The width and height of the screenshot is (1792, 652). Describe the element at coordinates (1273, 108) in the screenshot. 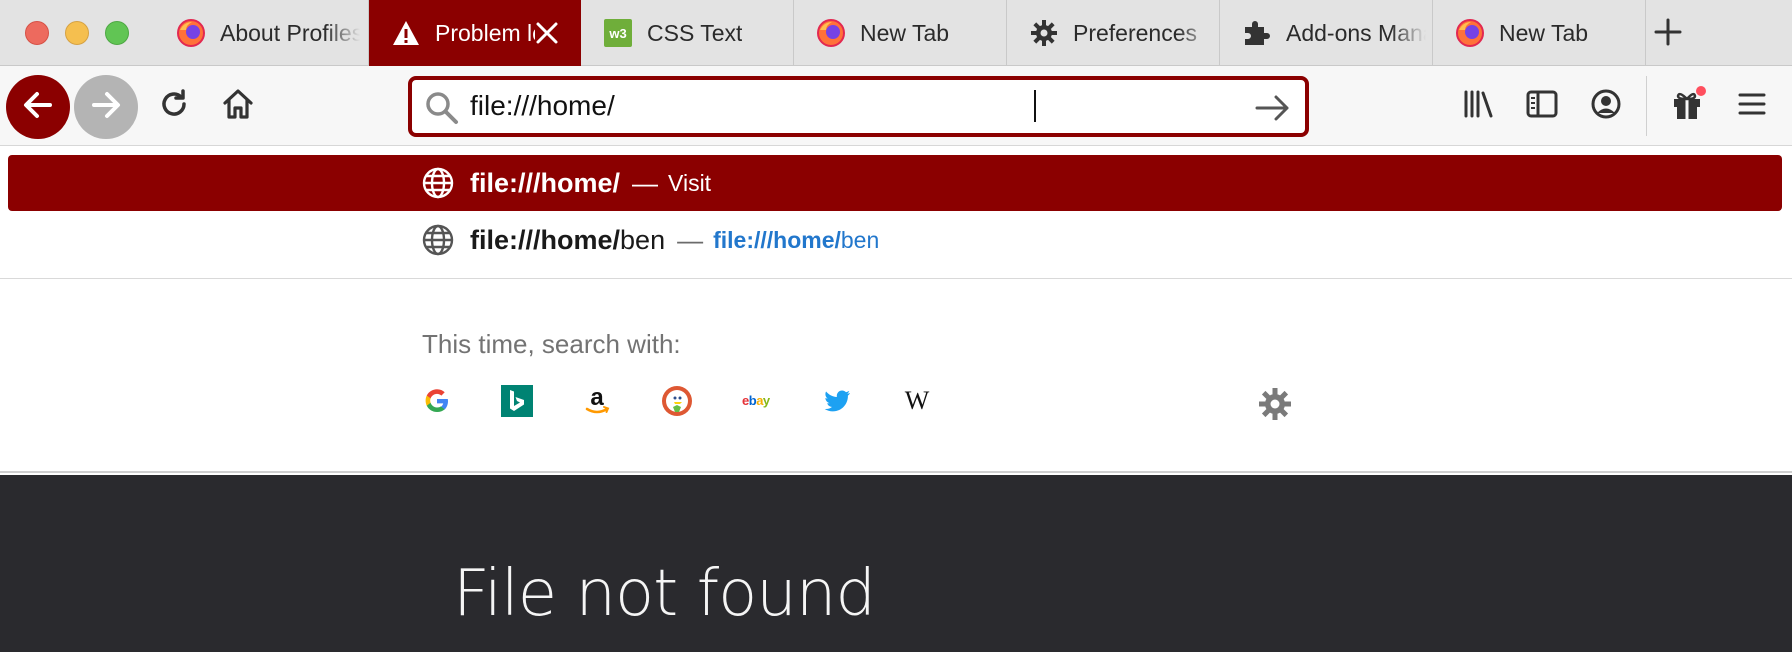

I see `go-arrow-icon` at that location.